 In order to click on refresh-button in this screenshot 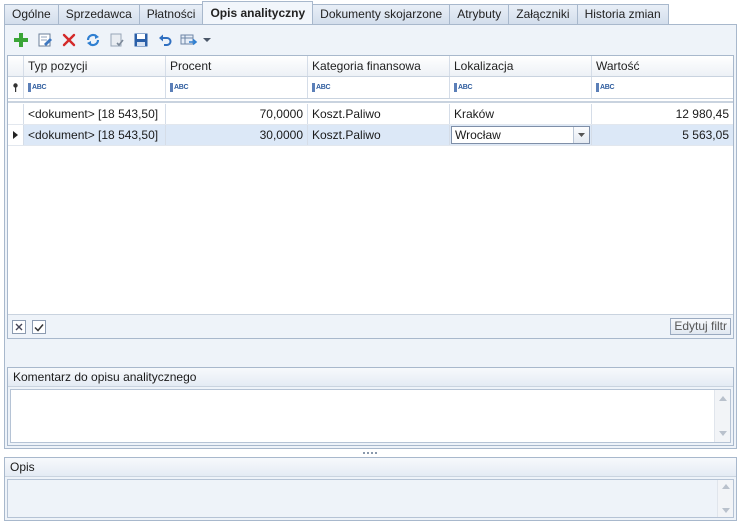, I will do `click(93, 40)`.